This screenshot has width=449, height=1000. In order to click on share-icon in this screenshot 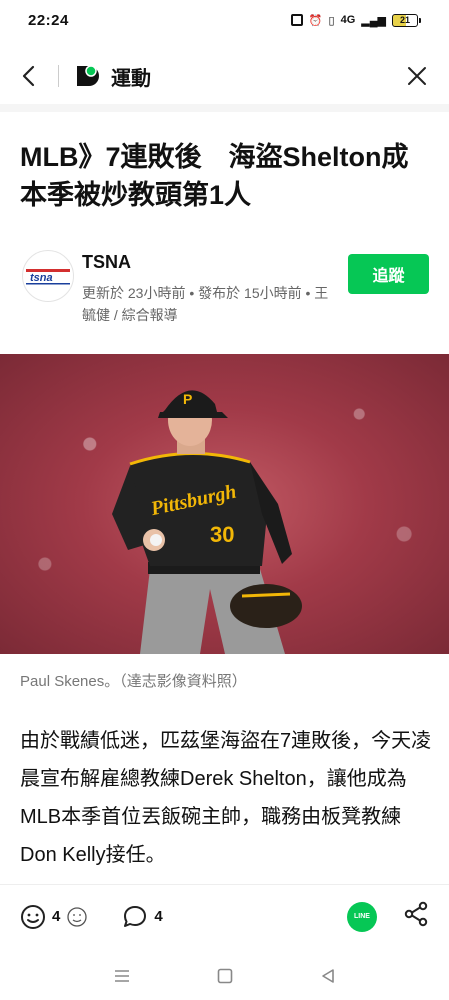, I will do `click(416, 914)`.